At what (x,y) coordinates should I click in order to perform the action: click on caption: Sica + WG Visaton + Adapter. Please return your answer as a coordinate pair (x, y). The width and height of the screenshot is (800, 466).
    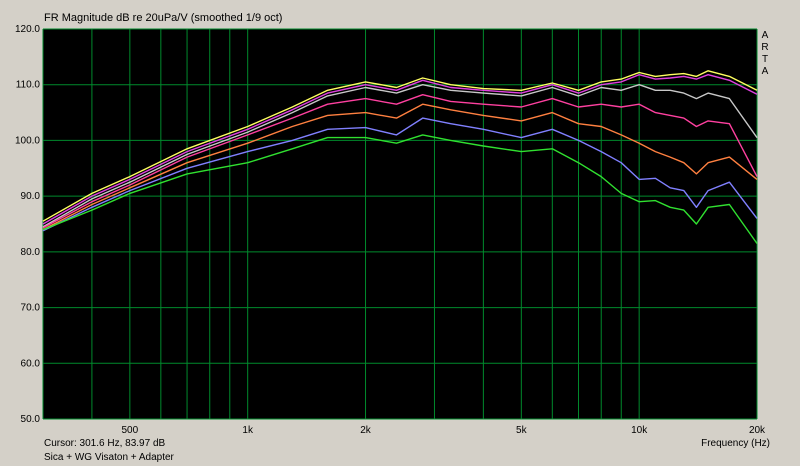
    Looking at the image, I should click on (109, 457).